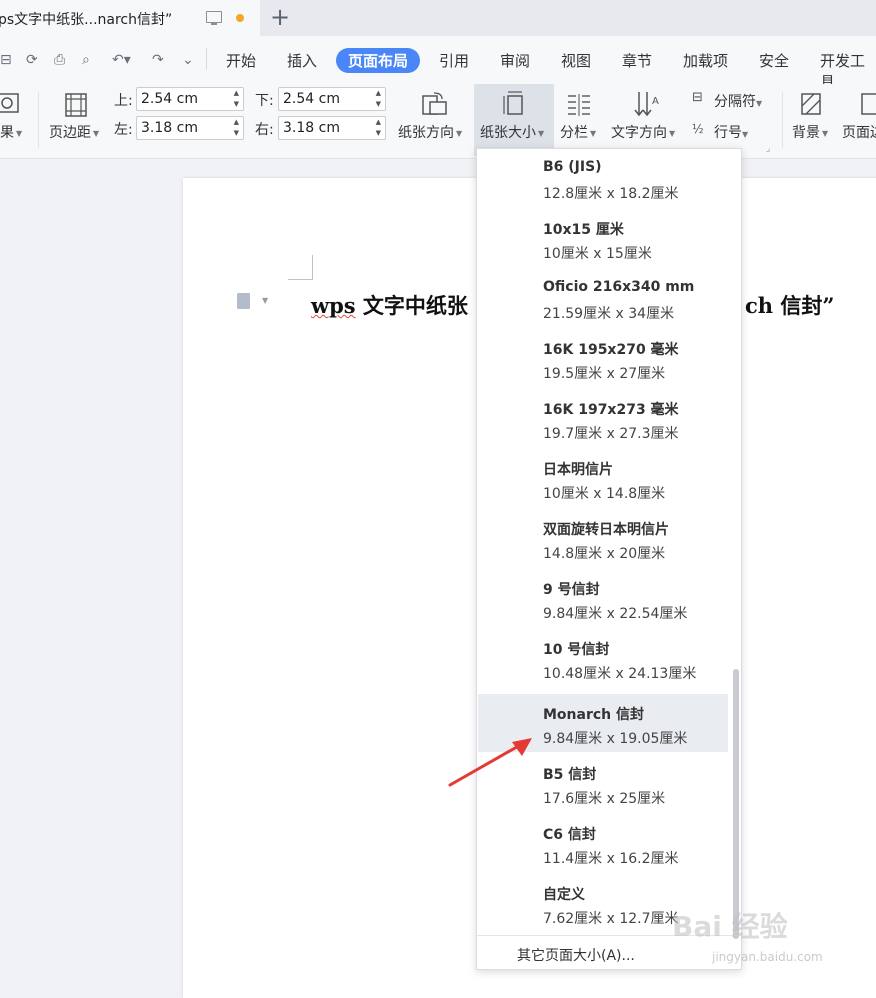 This screenshot has height=998, width=876. What do you see at coordinates (11, 104) in the screenshot?
I see `effects-icon` at bounding box center [11, 104].